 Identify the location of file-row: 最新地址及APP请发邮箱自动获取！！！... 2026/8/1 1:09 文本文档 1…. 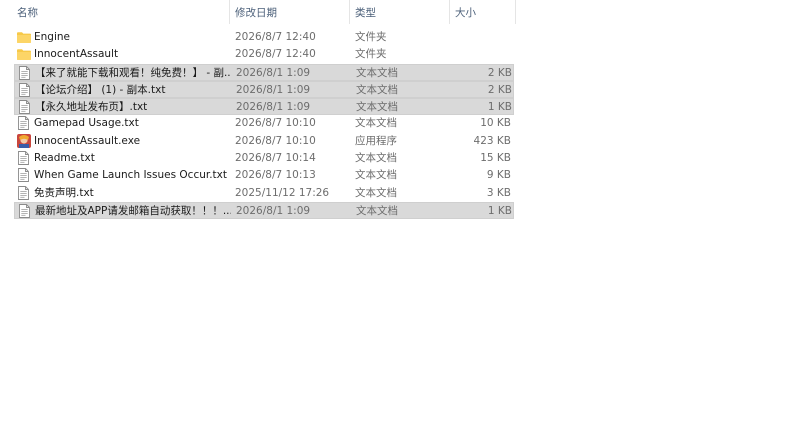
(264, 210).